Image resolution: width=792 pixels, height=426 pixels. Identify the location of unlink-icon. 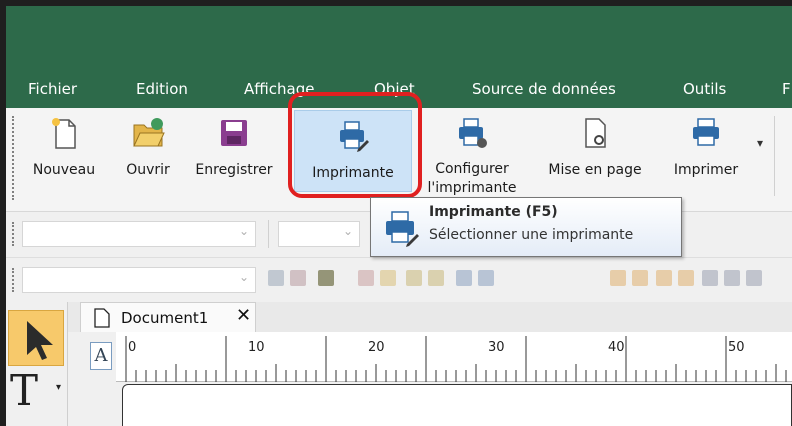
(298, 278).